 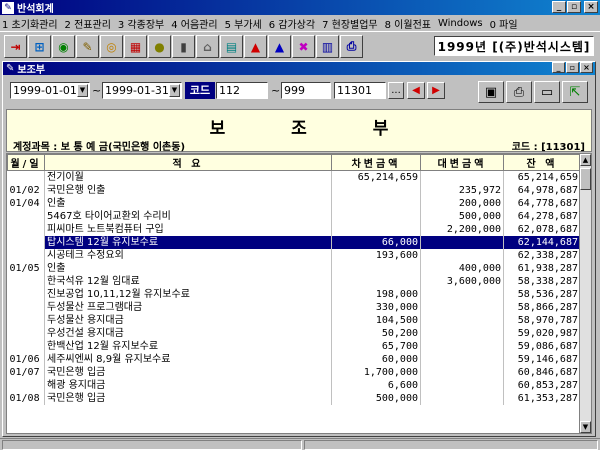 I want to click on coins-icon: ◎, so click(x=111, y=46).